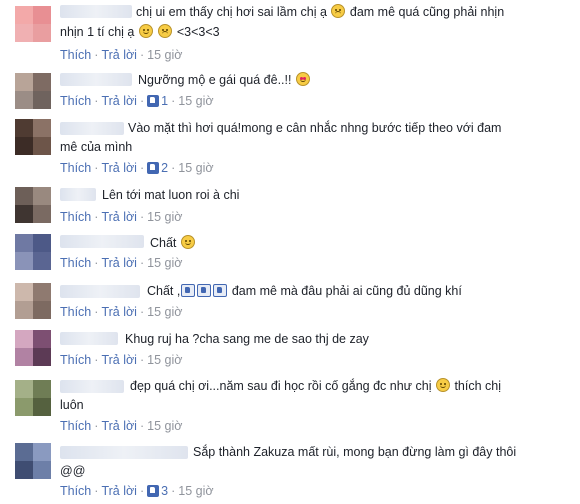 Image resolution: width=580 pixels, height=504 pixels. I want to click on comment-actions: Thích · Trả lời · 1 · 15 giờ, so click(137, 101).